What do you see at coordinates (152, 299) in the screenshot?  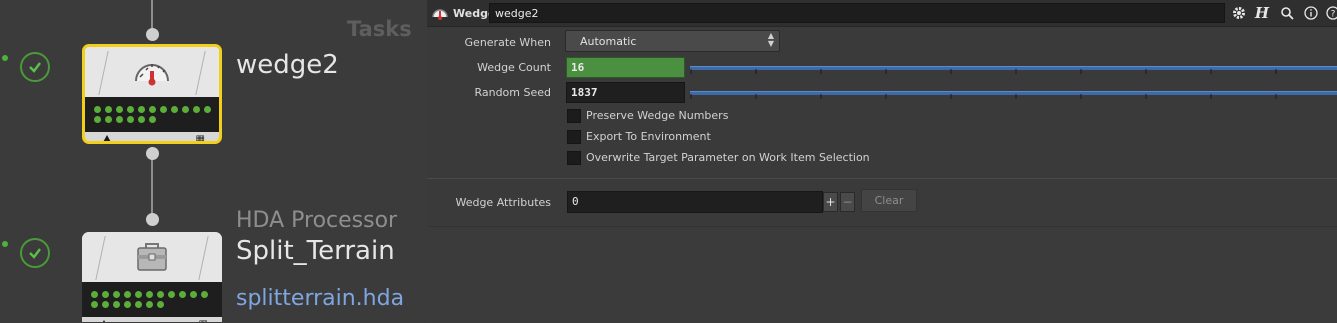 I see `split-terrain-node-workitems` at bounding box center [152, 299].